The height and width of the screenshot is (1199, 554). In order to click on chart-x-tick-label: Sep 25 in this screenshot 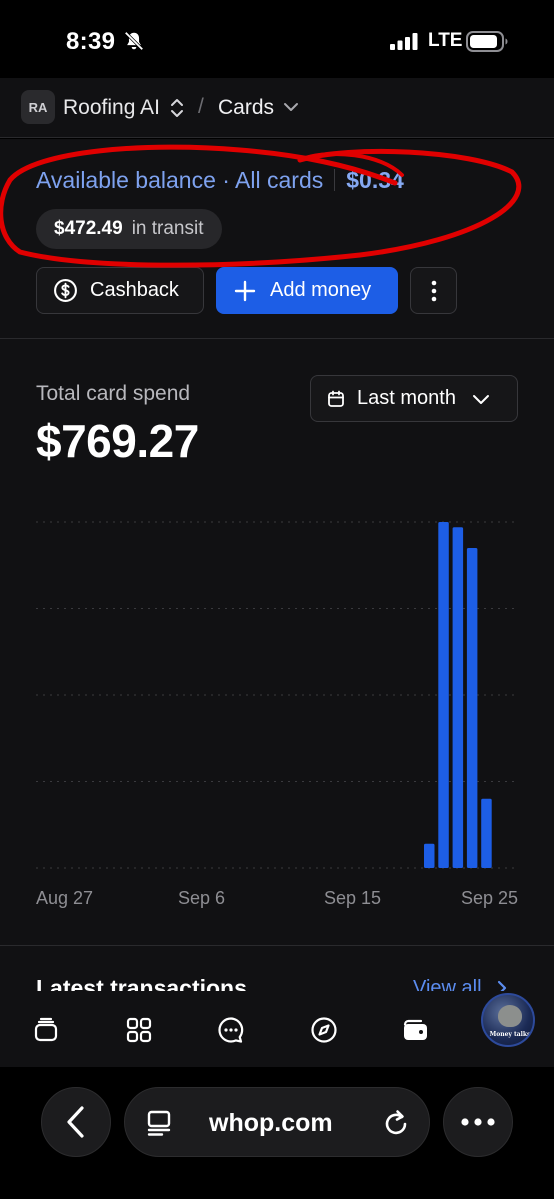, I will do `click(489, 898)`.